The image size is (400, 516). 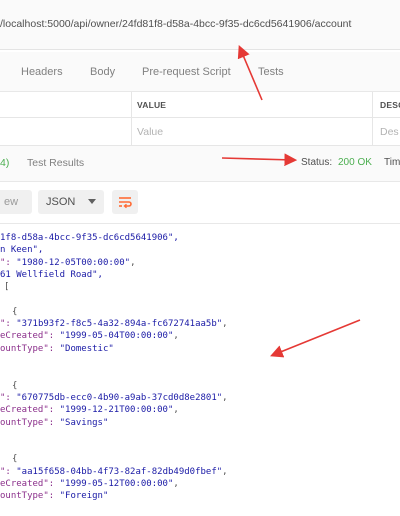 What do you see at coordinates (46, 274) in the screenshot?
I see `json-string: 61 Wellfield Road` at bounding box center [46, 274].